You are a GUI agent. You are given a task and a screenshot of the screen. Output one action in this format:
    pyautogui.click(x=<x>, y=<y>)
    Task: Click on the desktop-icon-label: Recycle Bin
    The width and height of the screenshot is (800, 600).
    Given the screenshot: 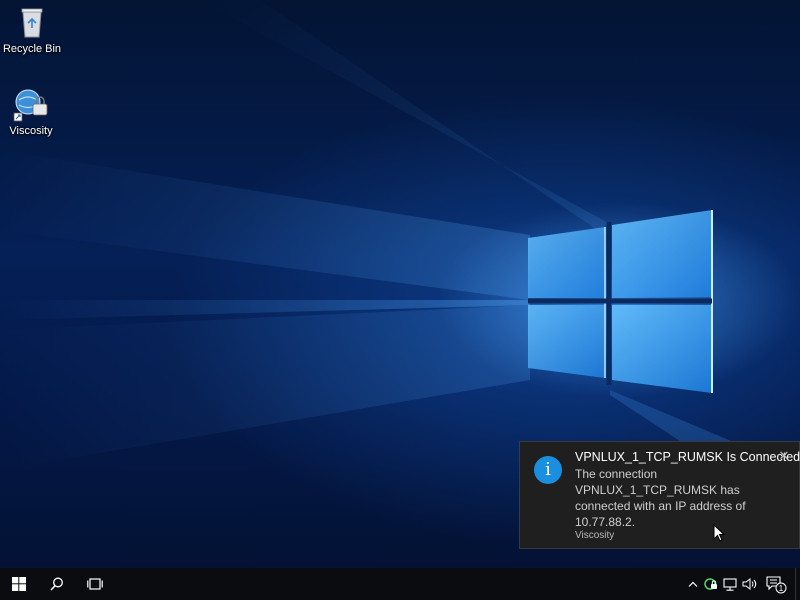 What is the action you would take?
    pyautogui.click(x=32, y=49)
    